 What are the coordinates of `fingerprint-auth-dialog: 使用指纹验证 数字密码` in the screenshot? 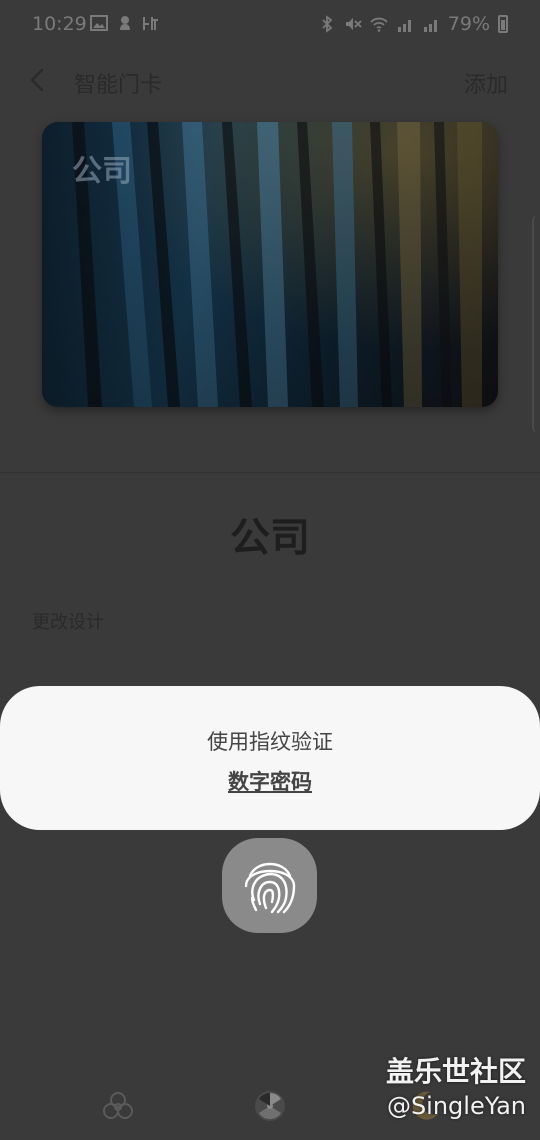 It's located at (270, 758).